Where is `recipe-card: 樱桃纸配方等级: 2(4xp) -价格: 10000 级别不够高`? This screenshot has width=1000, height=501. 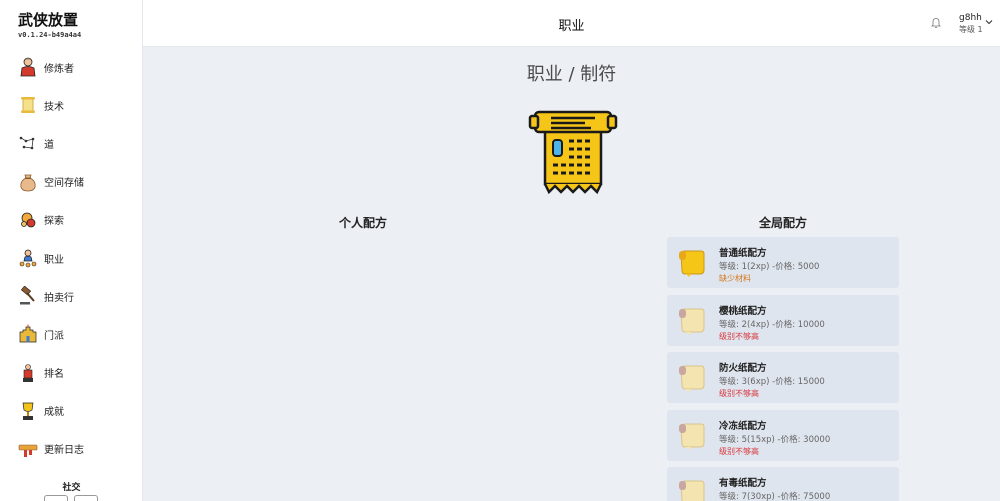 recipe-card: 樱桃纸配方等级: 2(4xp) -价格: 10000 级别不够高 is located at coordinates (783, 320).